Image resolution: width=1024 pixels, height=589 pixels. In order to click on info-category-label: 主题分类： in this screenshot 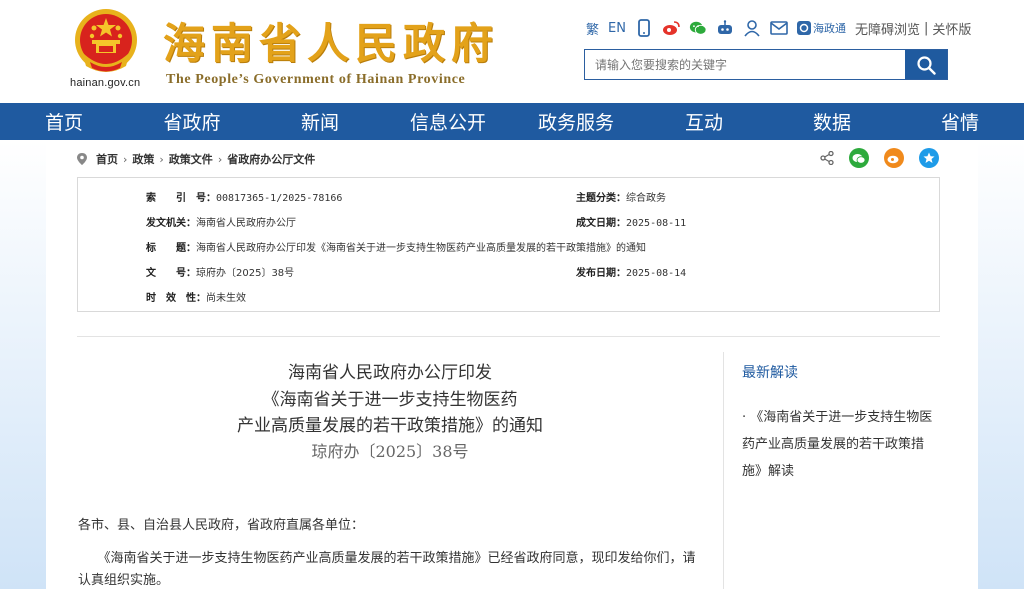, I will do `click(601, 198)`.